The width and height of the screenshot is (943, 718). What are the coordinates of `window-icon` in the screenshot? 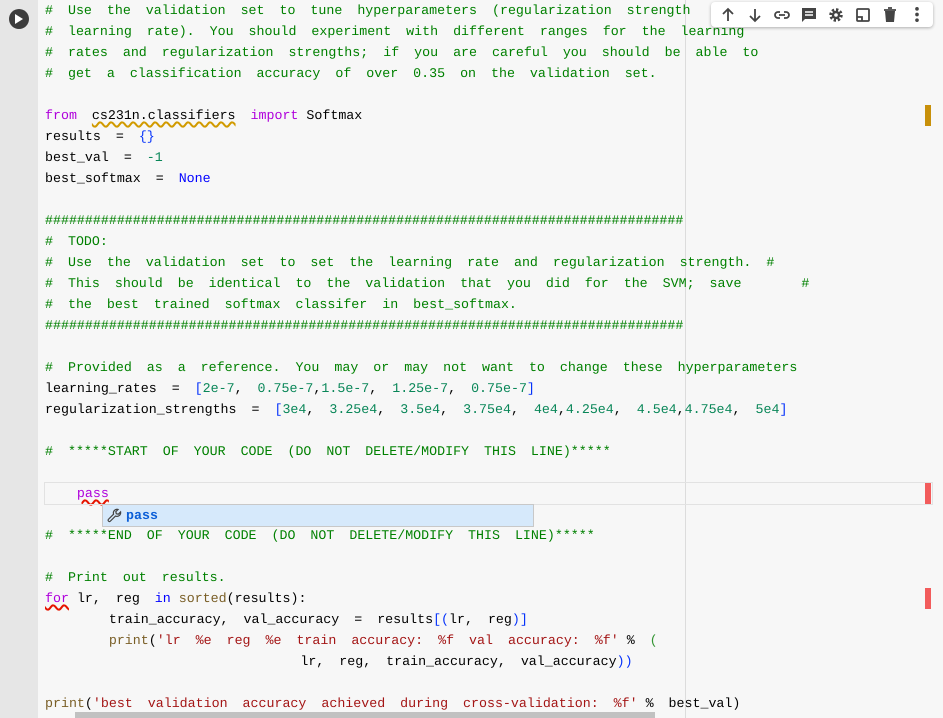 It's located at (863, 15).